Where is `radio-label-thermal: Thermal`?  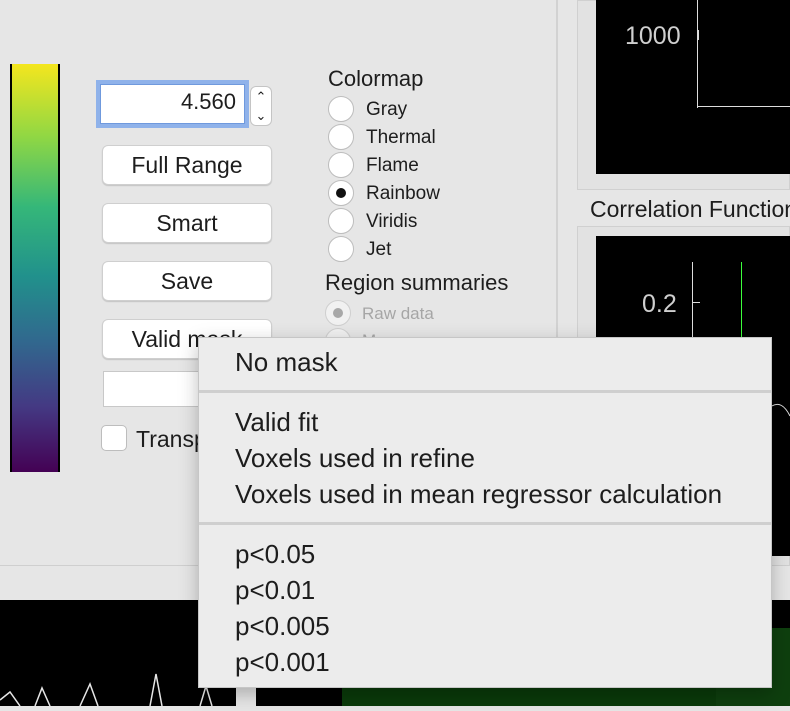
radio-label-thermal: Thermal is located at coordinates (401, 137).